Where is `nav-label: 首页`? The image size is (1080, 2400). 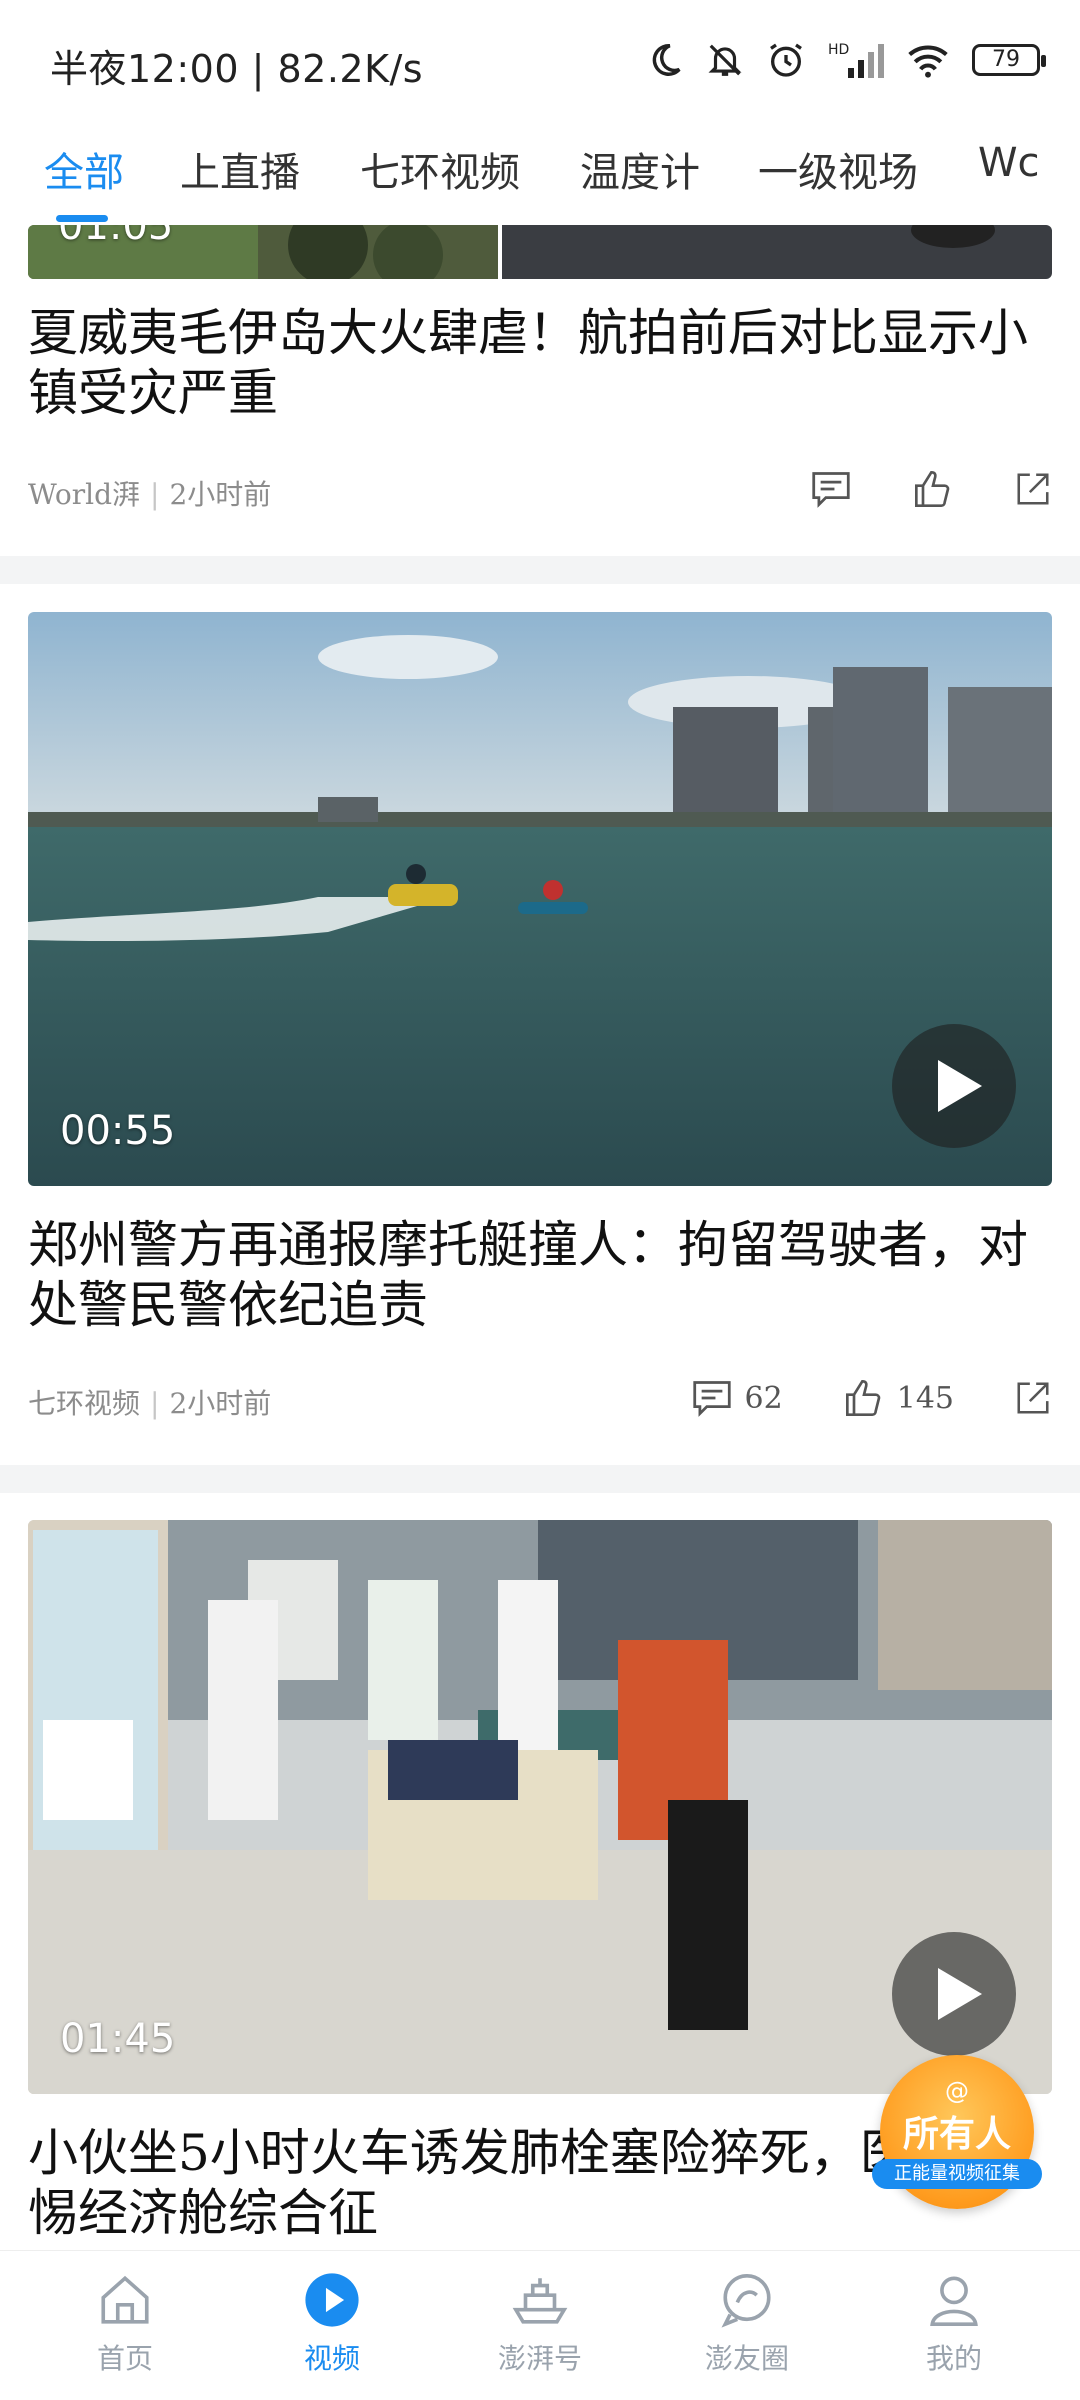
nav-label: 首页 is located at coordinates (124, 2358).